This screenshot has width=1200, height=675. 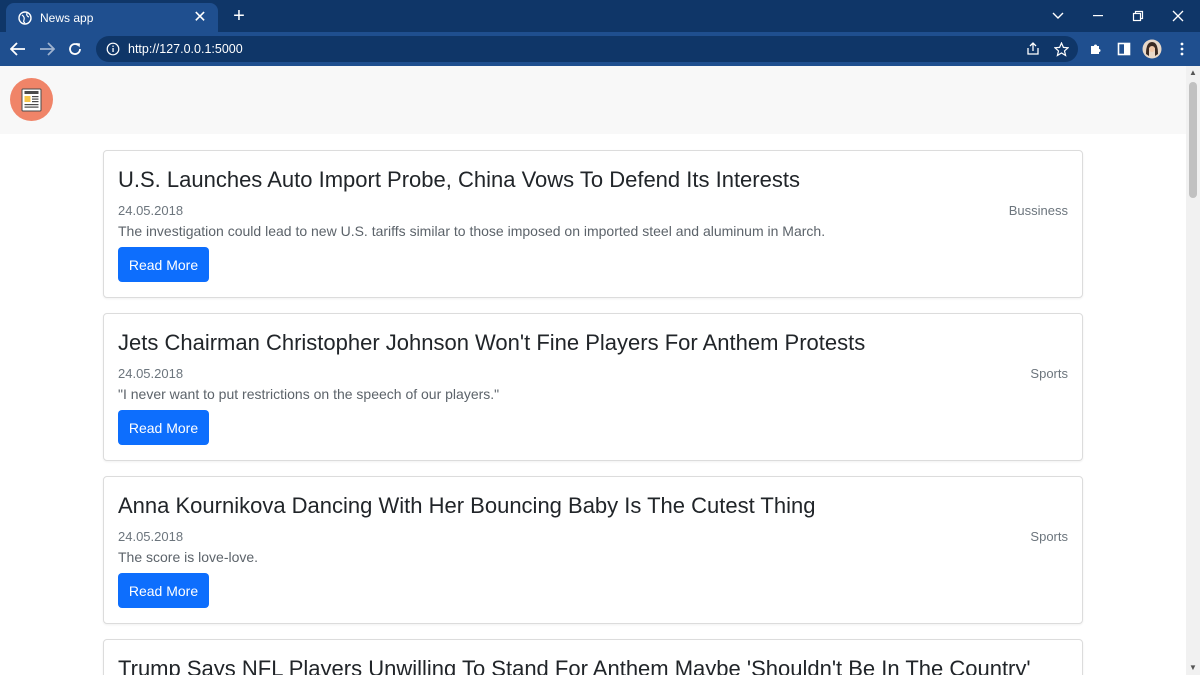 I want to click on forward-arrow-icon, so click(x=47, y=49).